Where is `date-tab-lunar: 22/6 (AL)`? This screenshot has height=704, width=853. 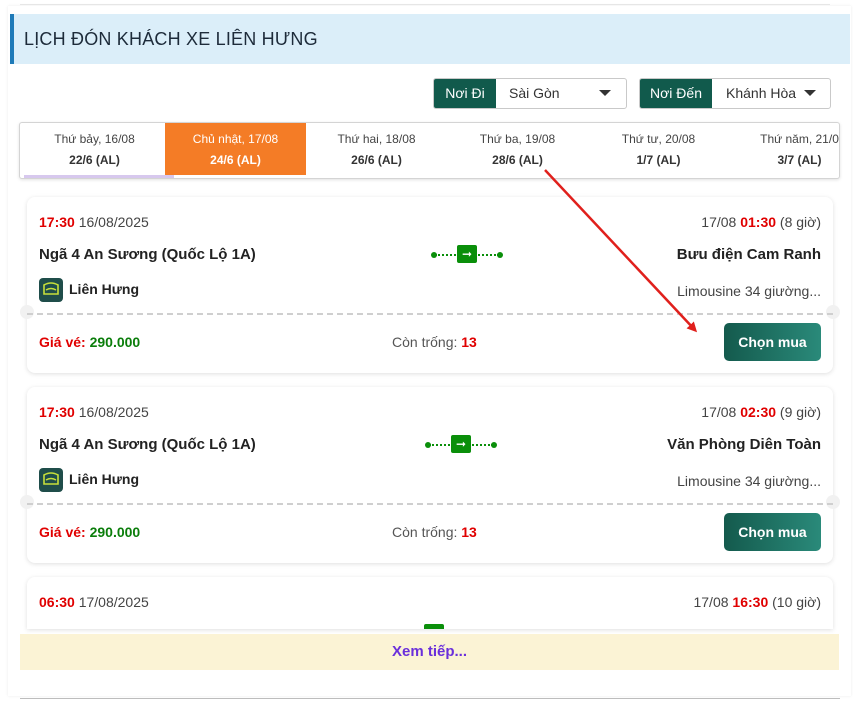
date-tab-lunar: 22/6 (AL) is located at coordinates (94, 160).